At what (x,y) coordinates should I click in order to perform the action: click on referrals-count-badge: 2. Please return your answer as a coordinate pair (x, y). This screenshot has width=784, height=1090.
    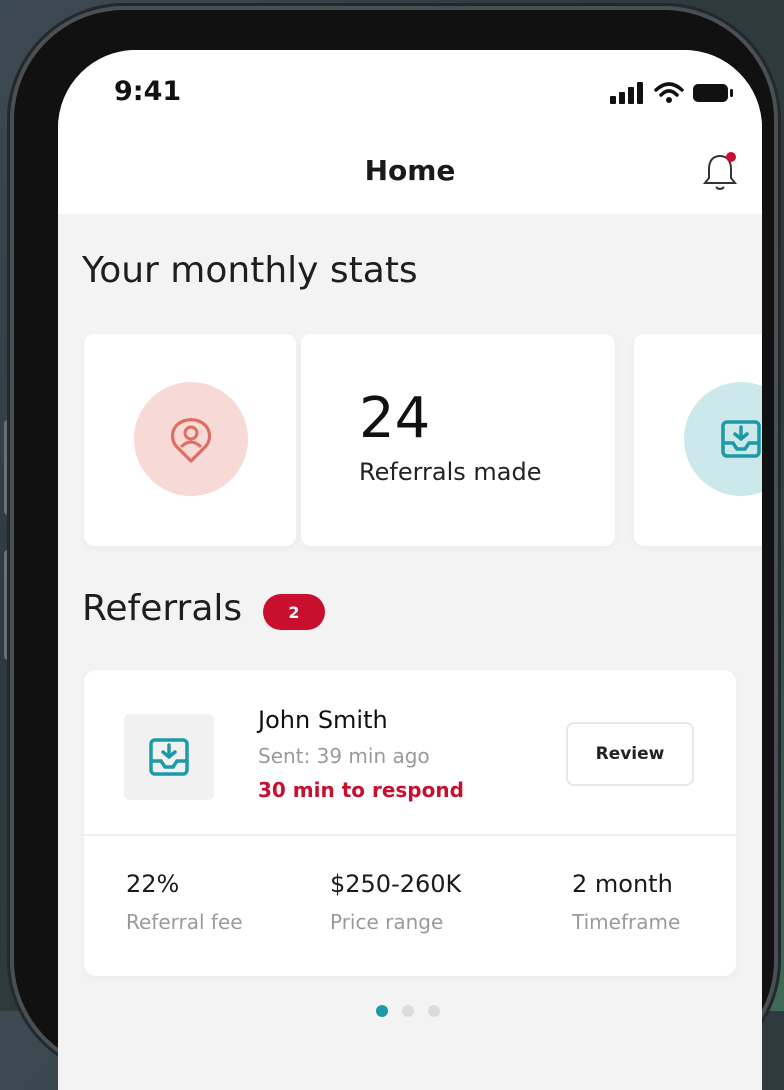
    Looking at the image, I should click on (294, 612).